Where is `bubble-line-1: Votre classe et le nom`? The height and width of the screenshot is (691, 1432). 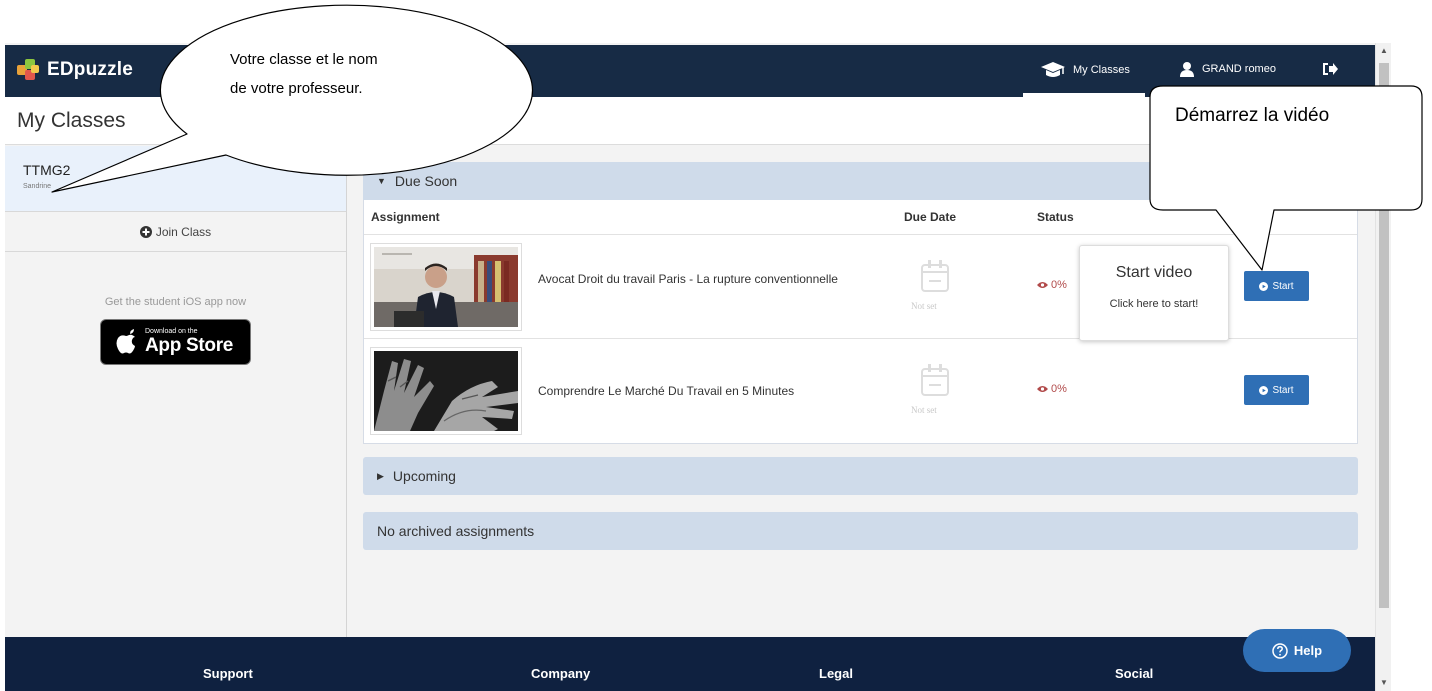 bubble-line-1: Votre classe et le nom is located at coordinates (304, 59).